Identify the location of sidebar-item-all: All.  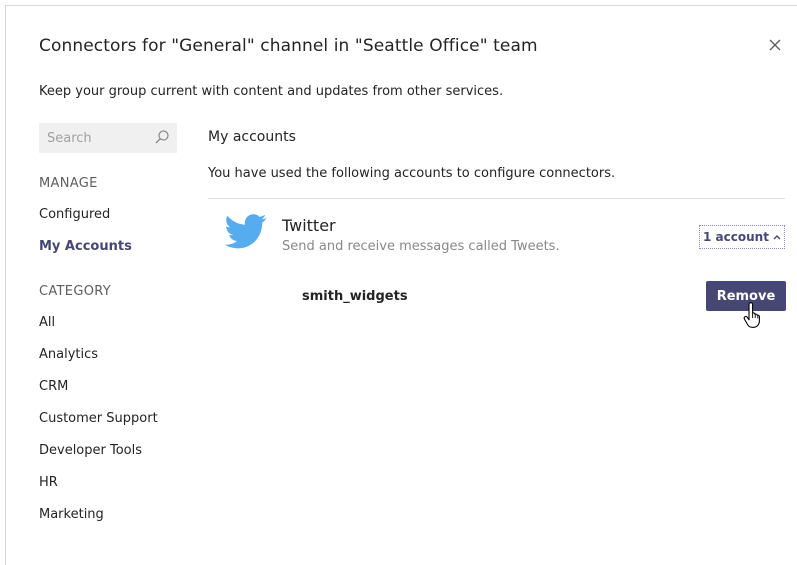
(47, 322).